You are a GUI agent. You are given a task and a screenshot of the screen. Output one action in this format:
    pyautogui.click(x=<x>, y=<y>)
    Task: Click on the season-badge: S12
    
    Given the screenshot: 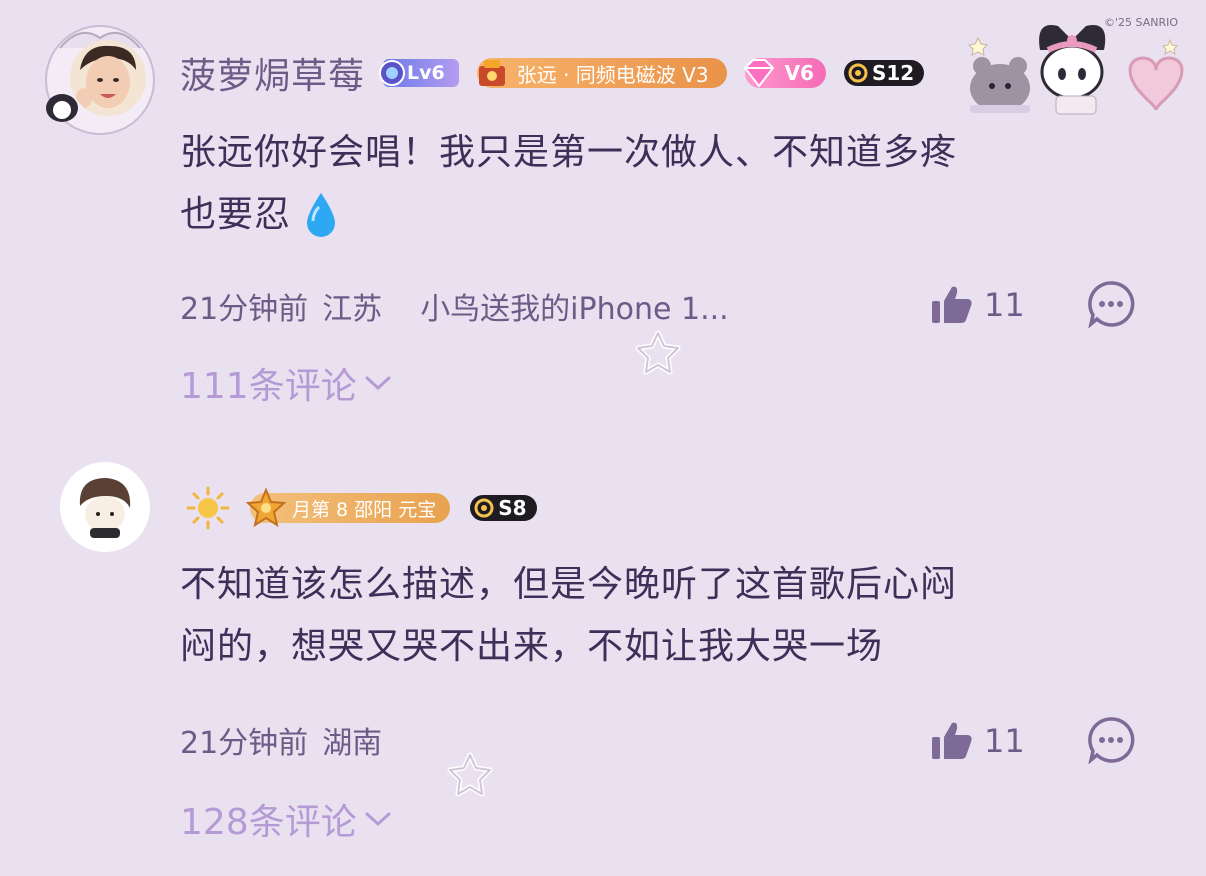 What is the action you would take?
    pyautogui.click(x=884, y=73)
    